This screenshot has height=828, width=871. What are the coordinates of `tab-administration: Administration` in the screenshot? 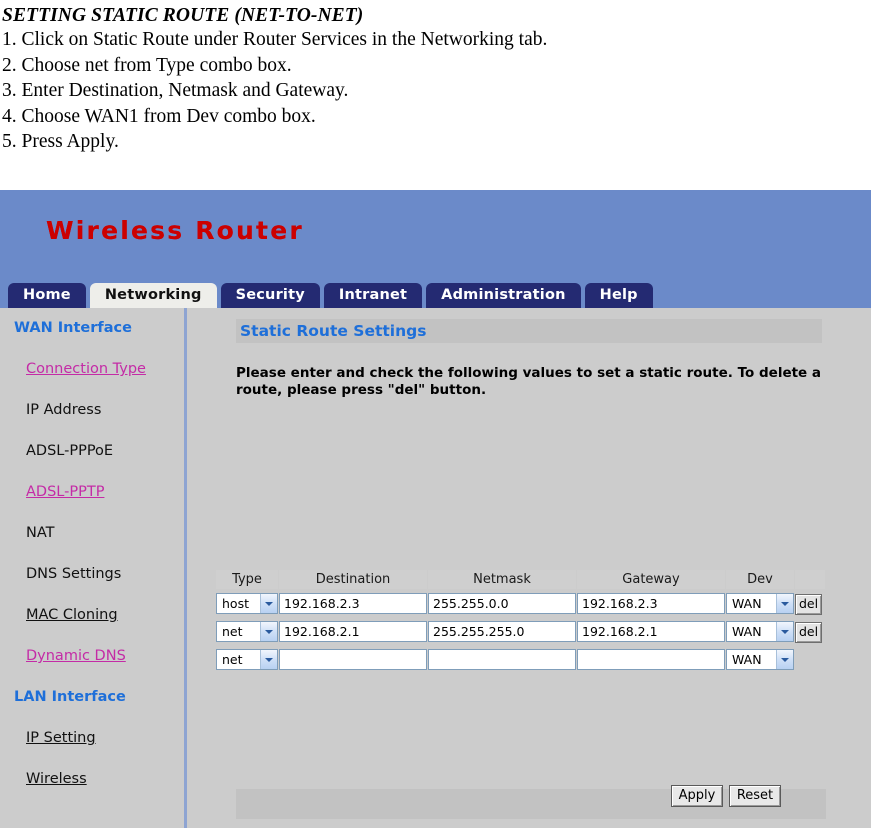 It's located at (503, 295).